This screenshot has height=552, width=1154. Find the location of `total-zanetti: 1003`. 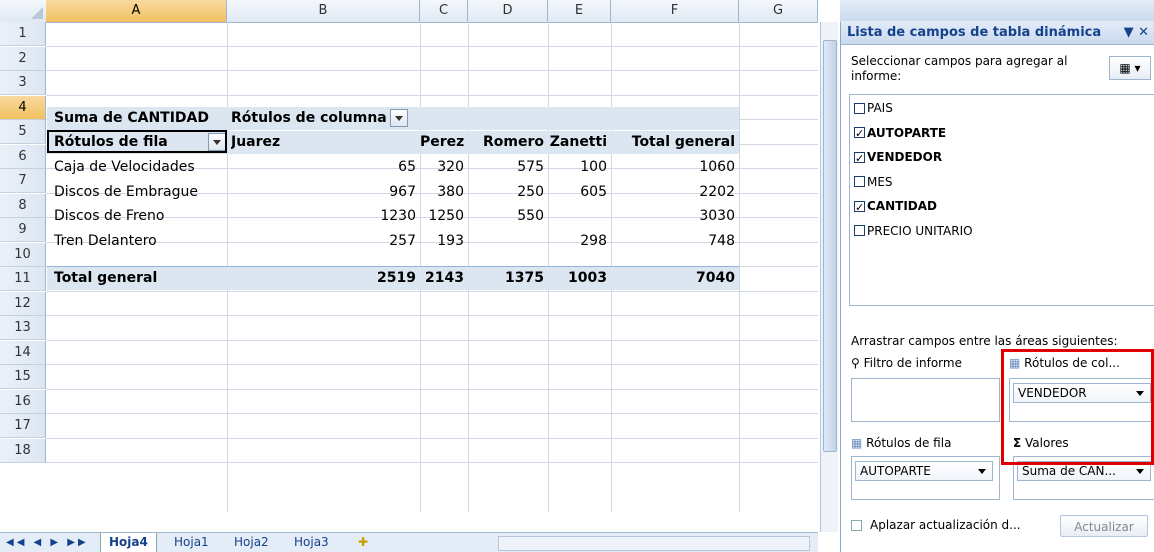

total-zanetti: 1003 is located at coordinates (577, 278).